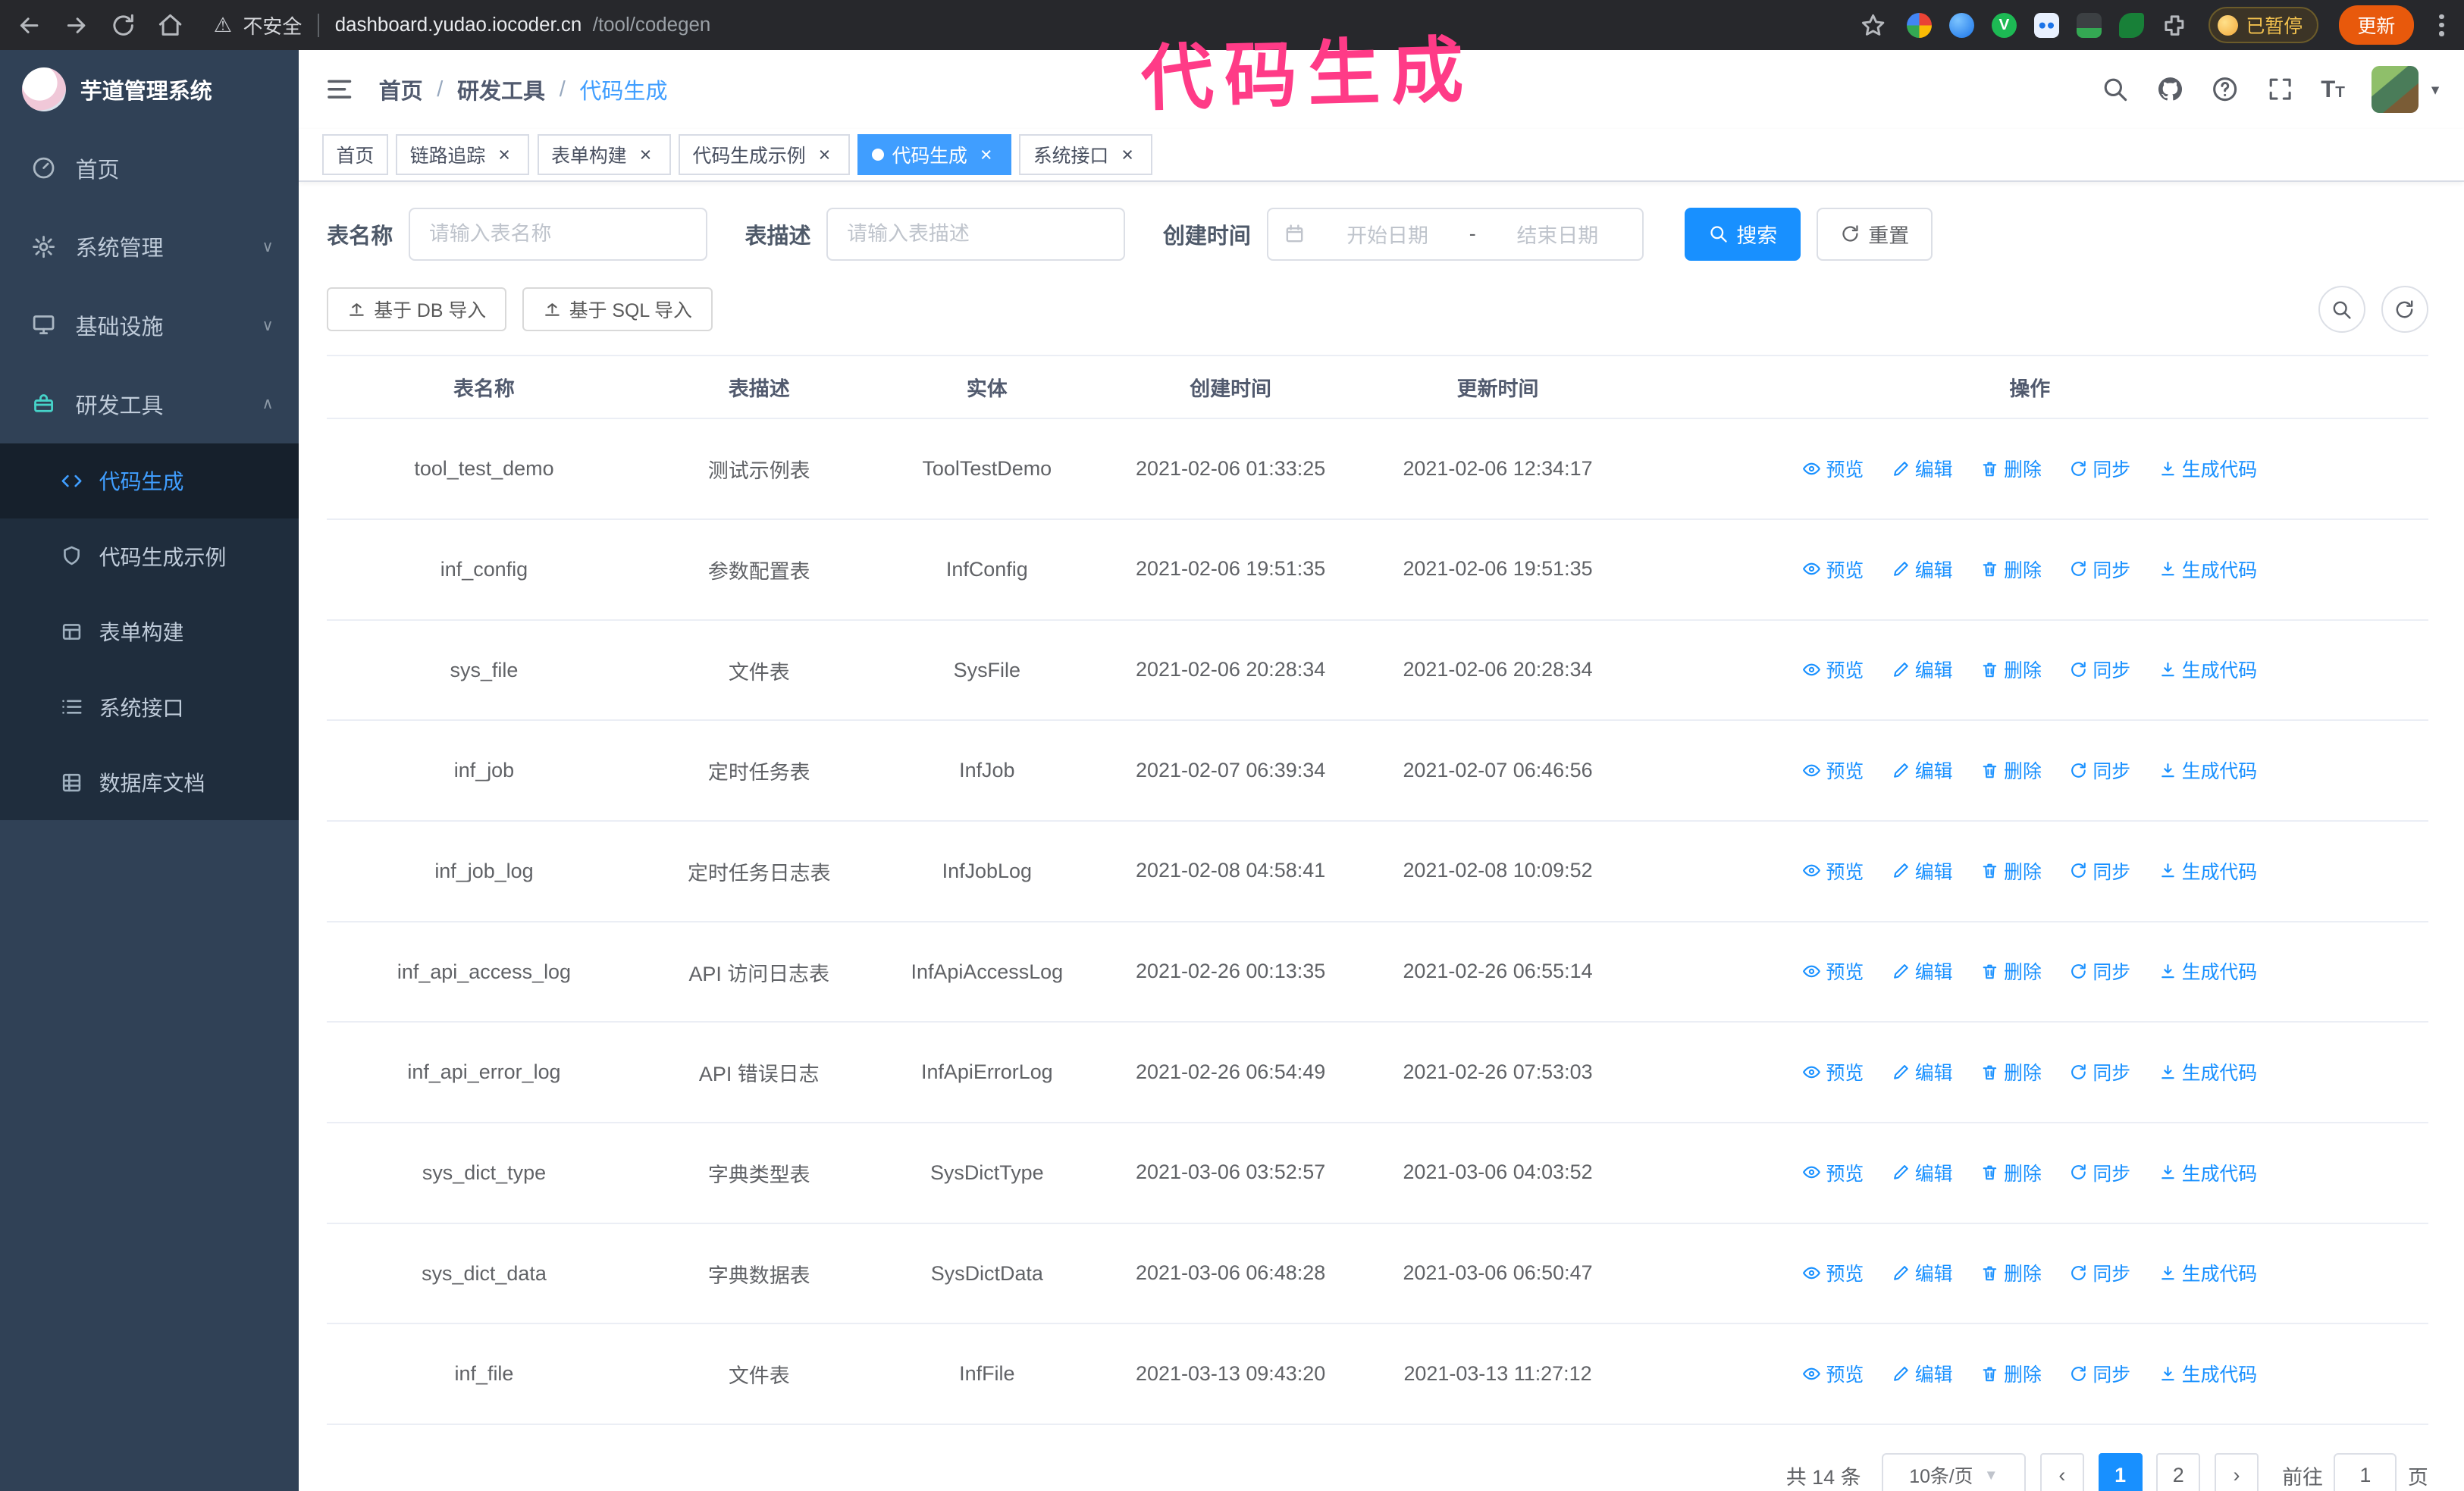 The width and height of the screenshot is (2464, 1491). I want to click on paused-badge: 已暂停, so click(2263, 25).